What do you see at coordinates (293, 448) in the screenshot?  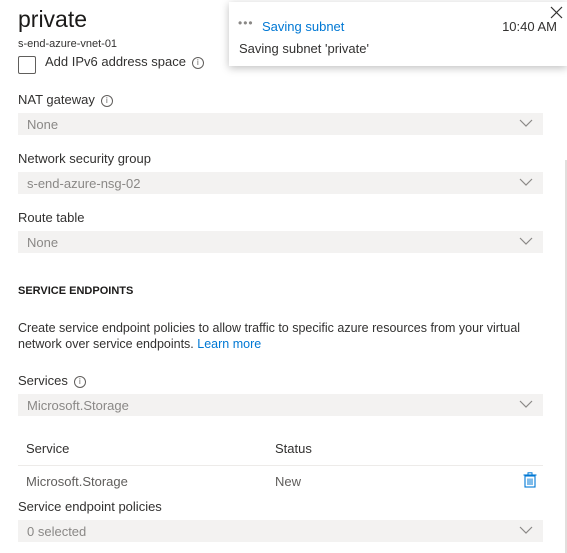 I see `column-header-status: Status` at bounding box center [293, 448].